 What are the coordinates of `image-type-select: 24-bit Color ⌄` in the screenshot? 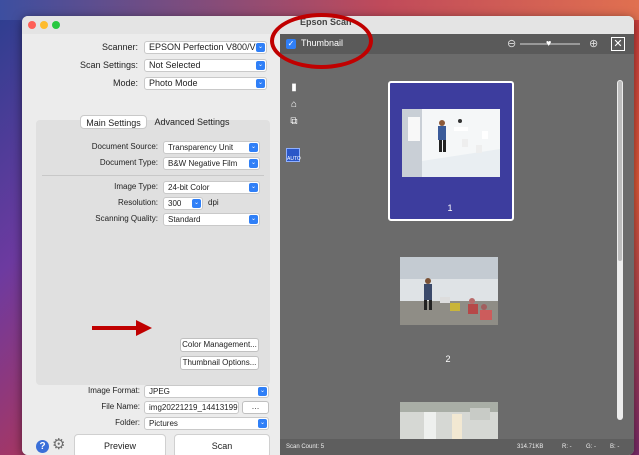 It's located at (211, 187).